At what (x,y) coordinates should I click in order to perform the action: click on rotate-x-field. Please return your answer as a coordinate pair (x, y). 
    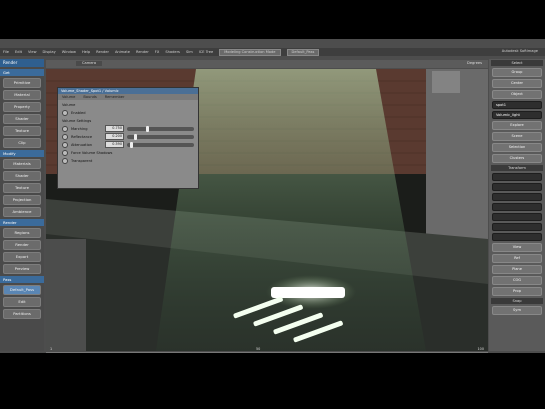
    Looking at the image, I should click on (517, 207).